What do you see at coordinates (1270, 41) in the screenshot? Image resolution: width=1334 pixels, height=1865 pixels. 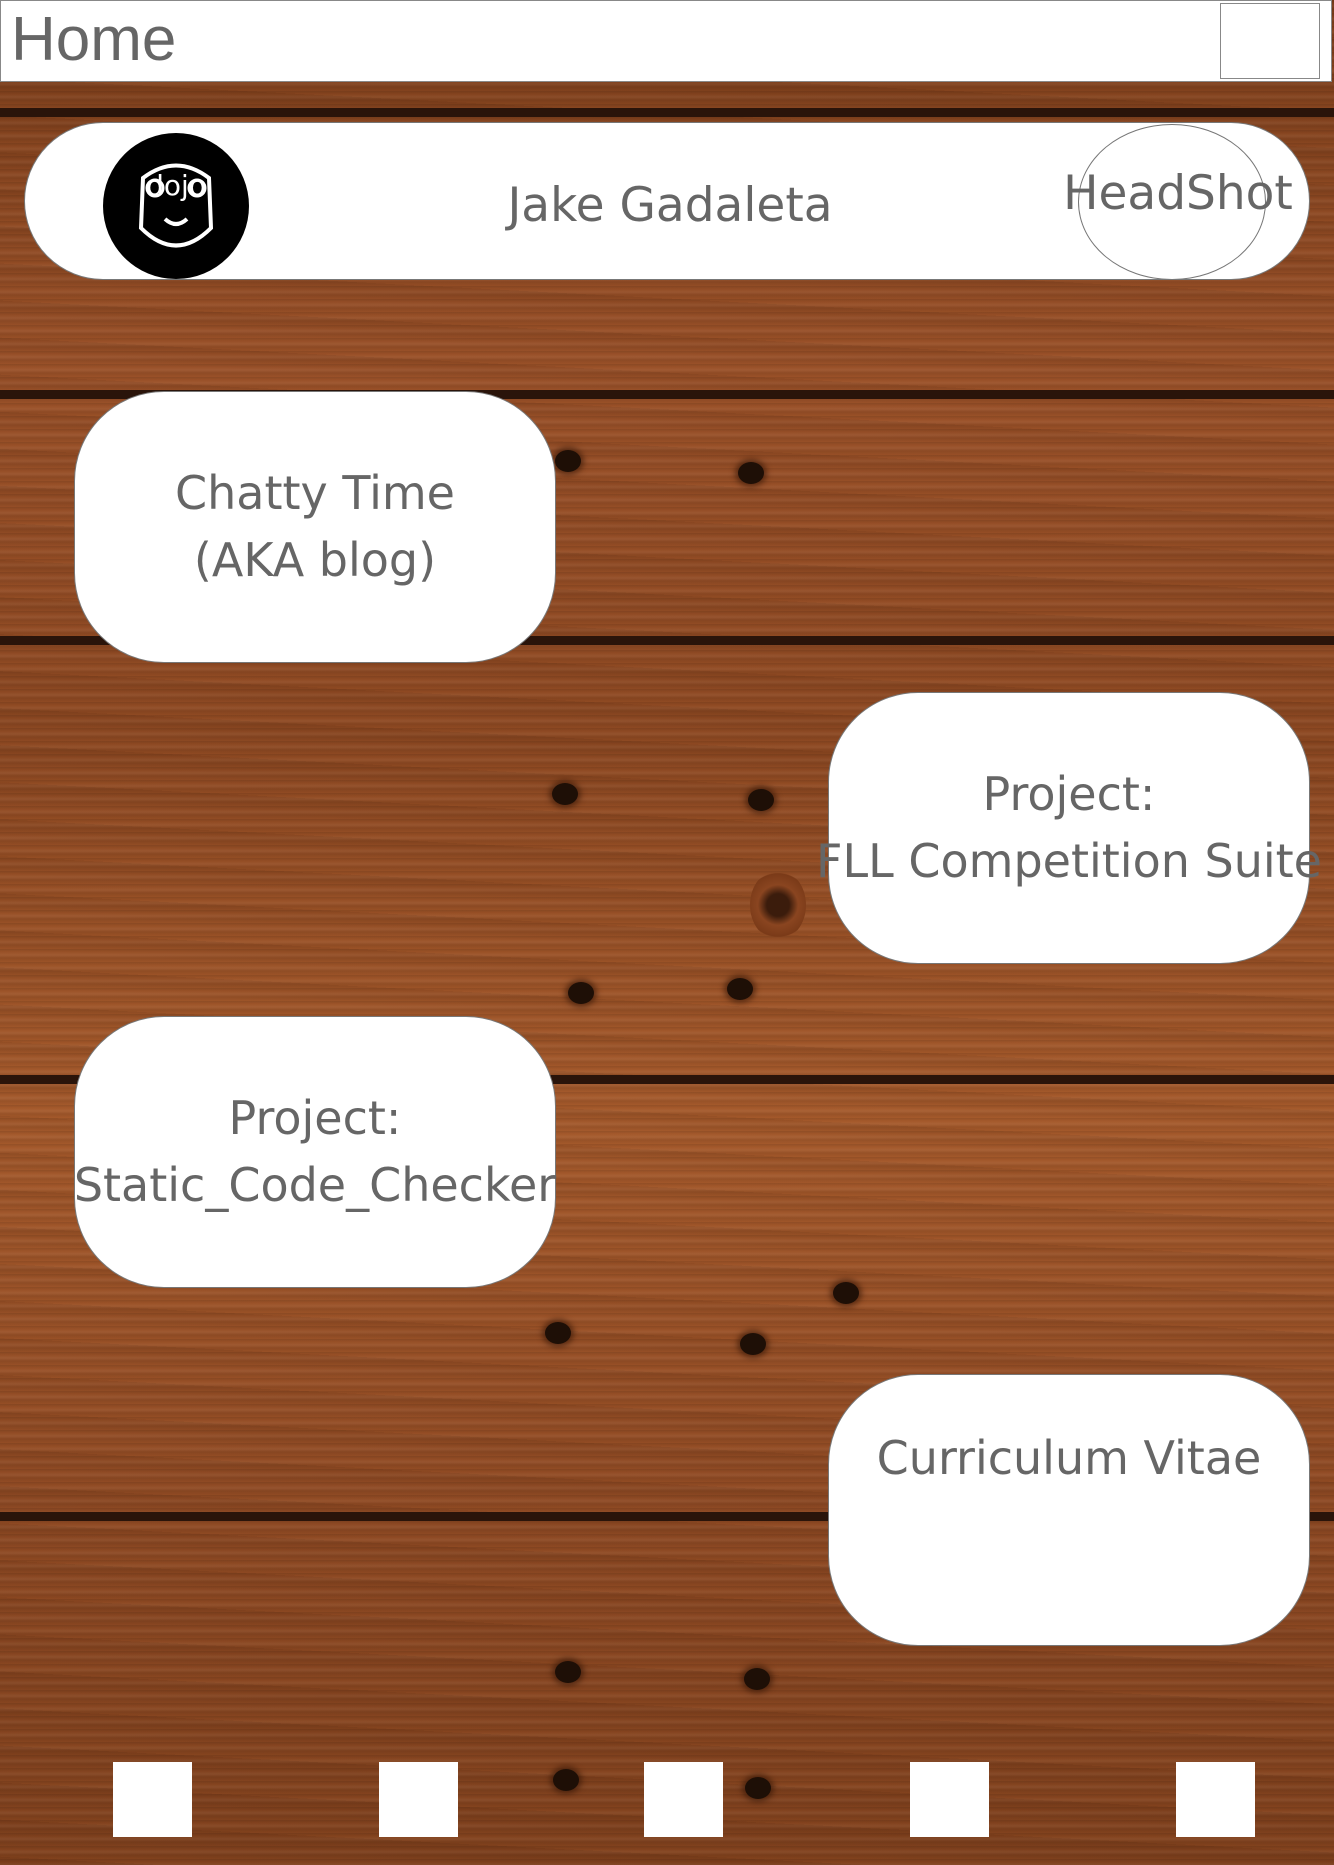 I see `menu-button` at bounding box center [1270, 41].